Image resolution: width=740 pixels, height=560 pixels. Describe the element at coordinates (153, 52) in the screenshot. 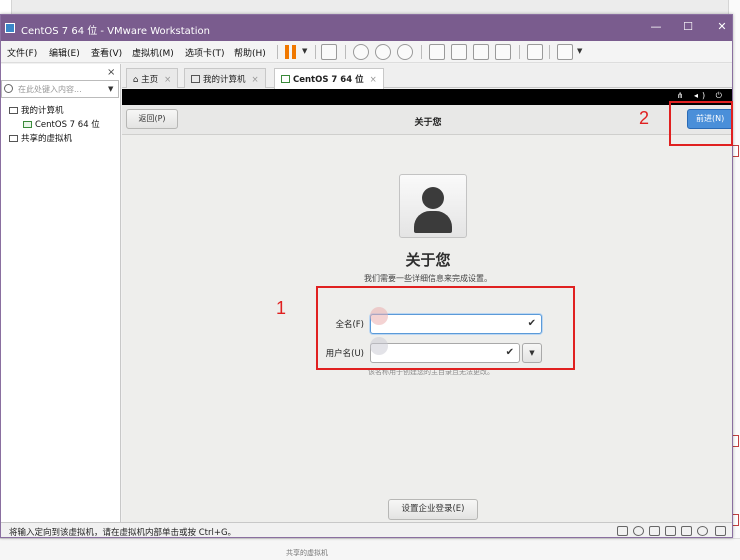

I see `menu-vm: 虚拟机(M)` at that location.